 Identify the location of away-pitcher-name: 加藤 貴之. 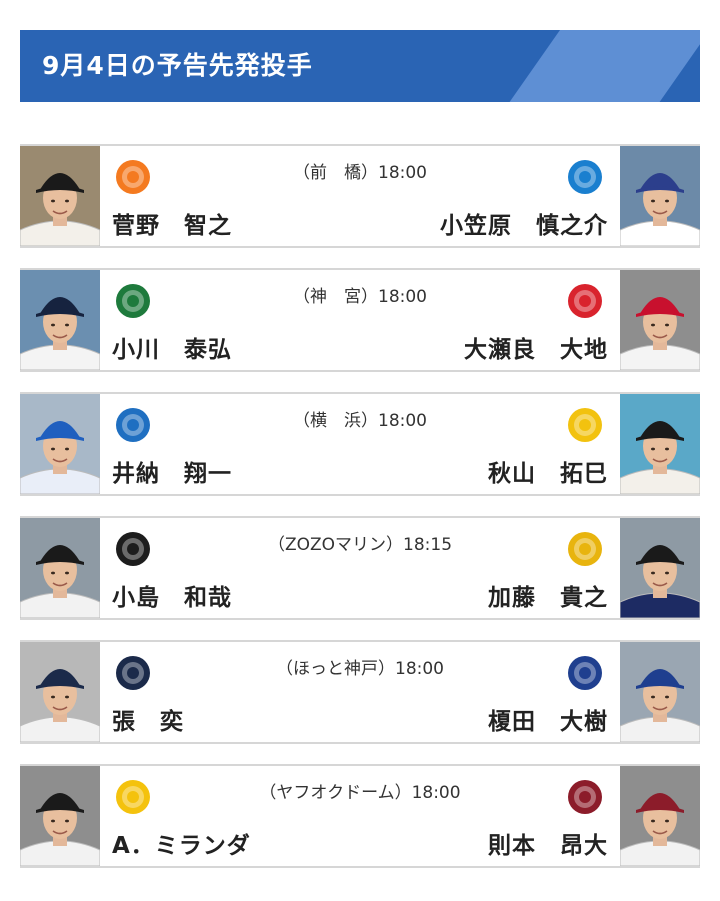
(548, 595).